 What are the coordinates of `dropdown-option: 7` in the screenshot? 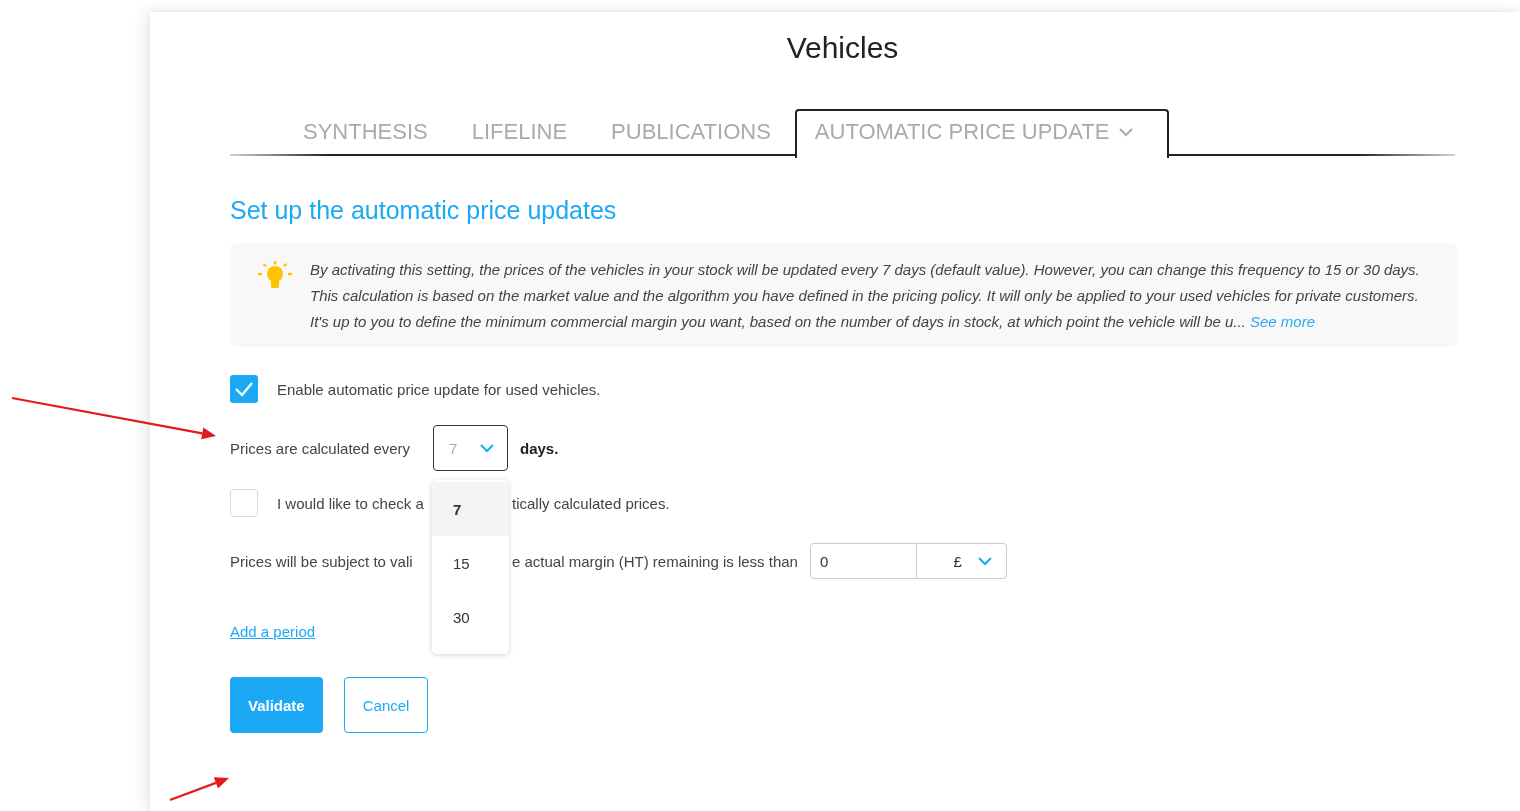 It's located at (470, 509).